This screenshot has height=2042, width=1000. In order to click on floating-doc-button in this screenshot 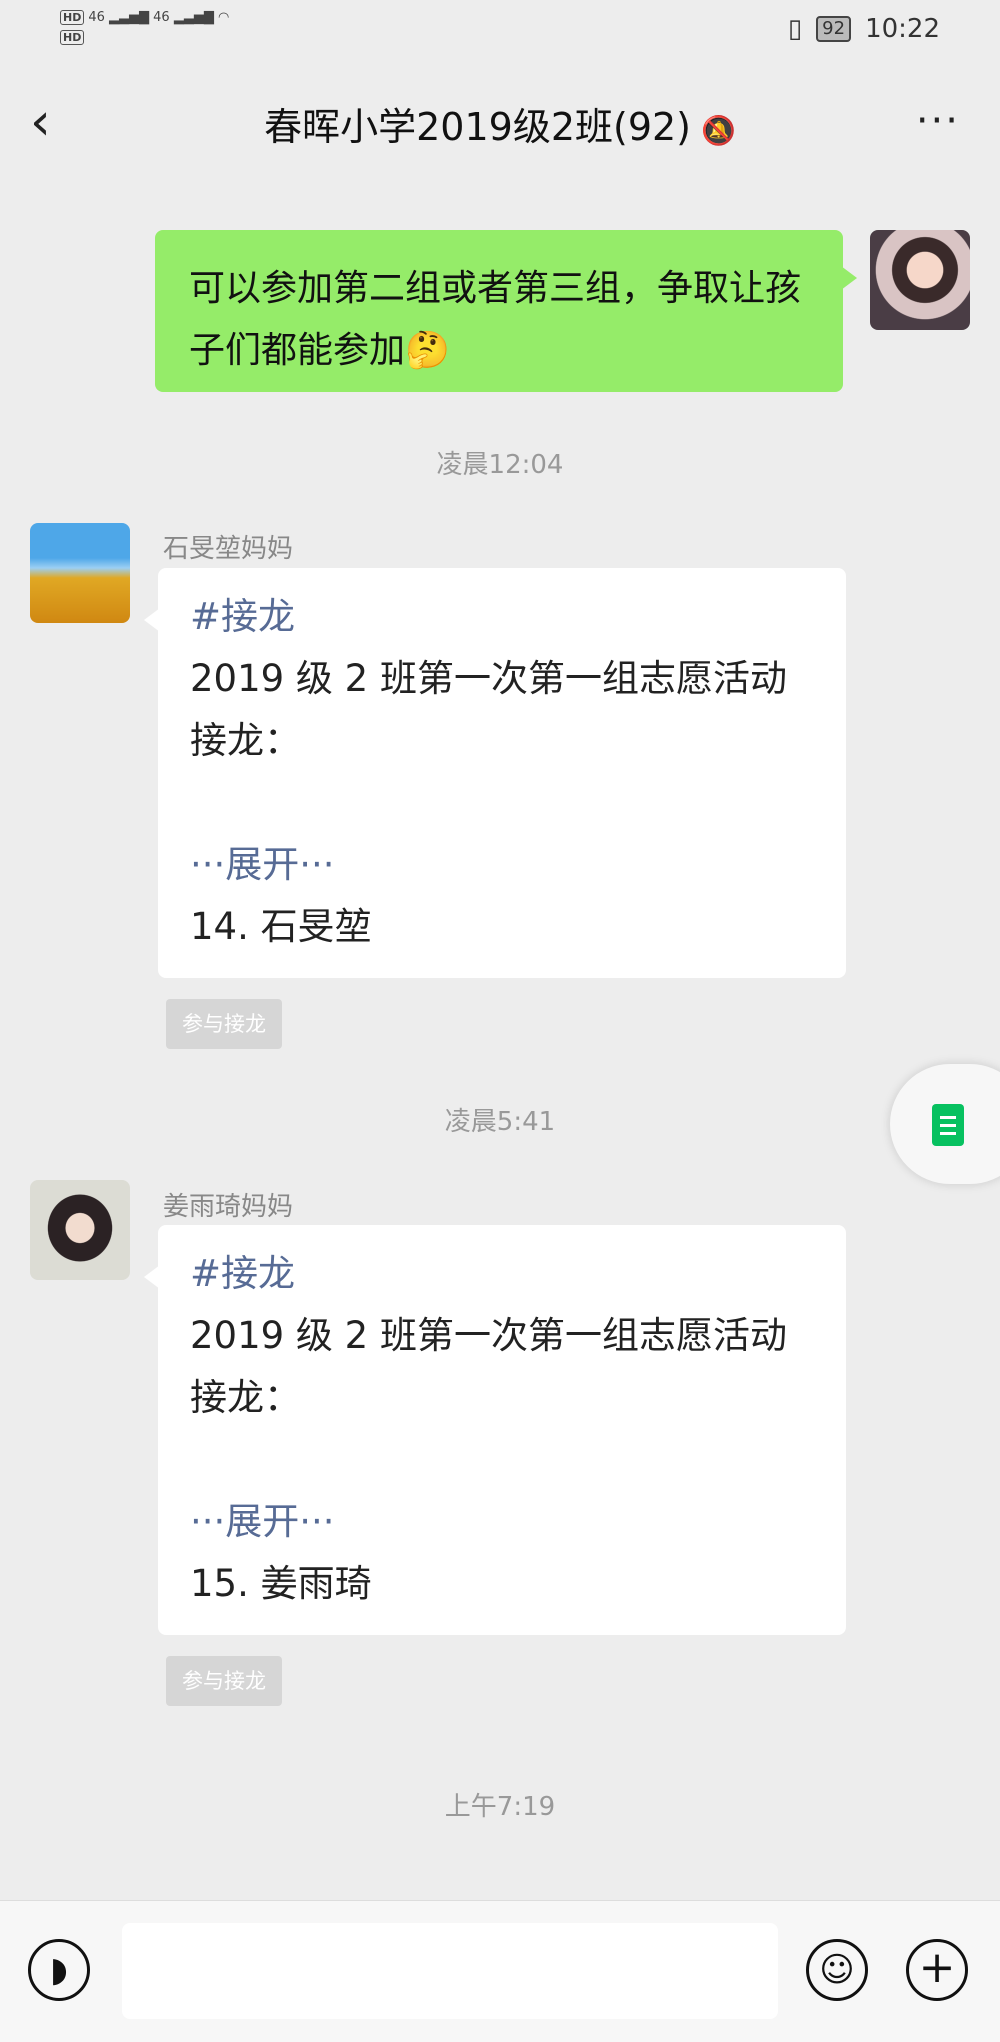, I will do `click(945, 1124)`.